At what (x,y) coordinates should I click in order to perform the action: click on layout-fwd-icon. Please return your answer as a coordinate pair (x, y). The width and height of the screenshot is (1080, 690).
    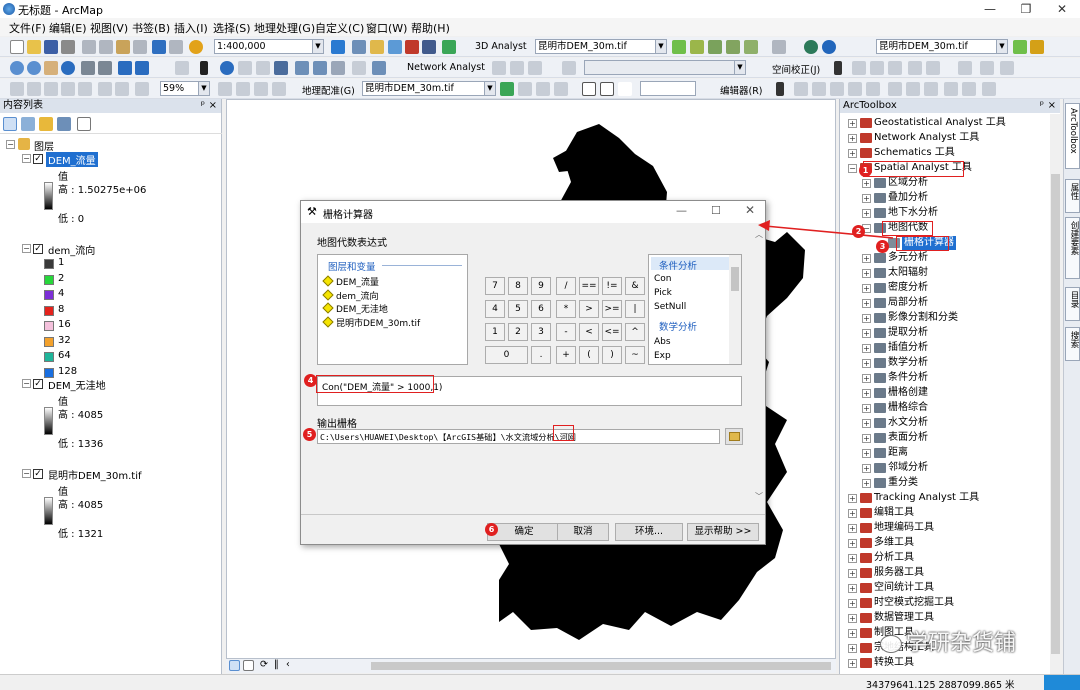
    Looking at the image, I should click on (122, 89).